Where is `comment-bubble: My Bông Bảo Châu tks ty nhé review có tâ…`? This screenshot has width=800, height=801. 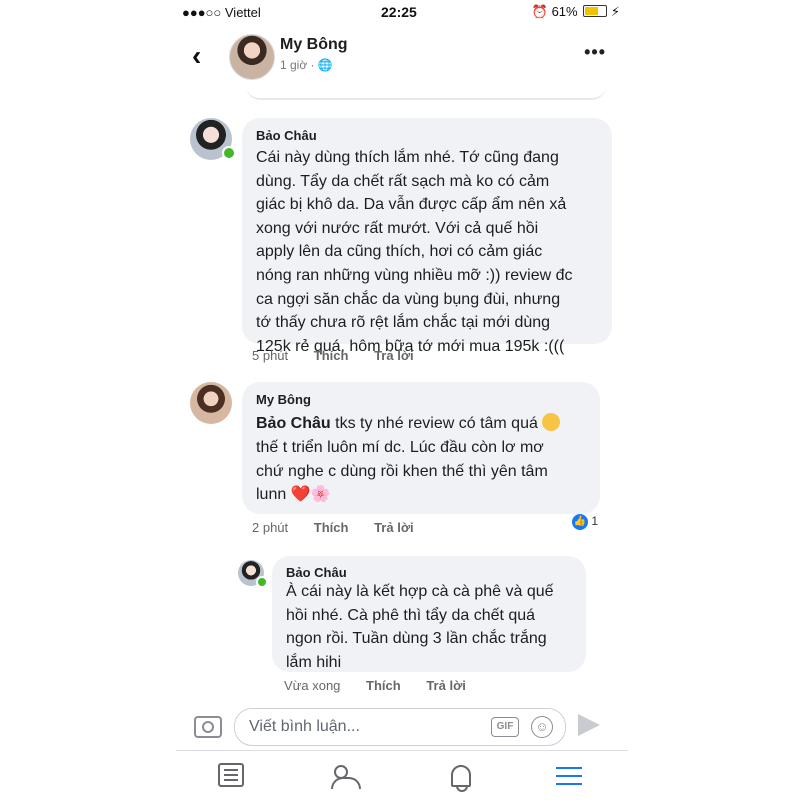 comment-bubble: My Bông Bảo Châu tks ty nhé review có tâ… is located at coordinates (421, 448).